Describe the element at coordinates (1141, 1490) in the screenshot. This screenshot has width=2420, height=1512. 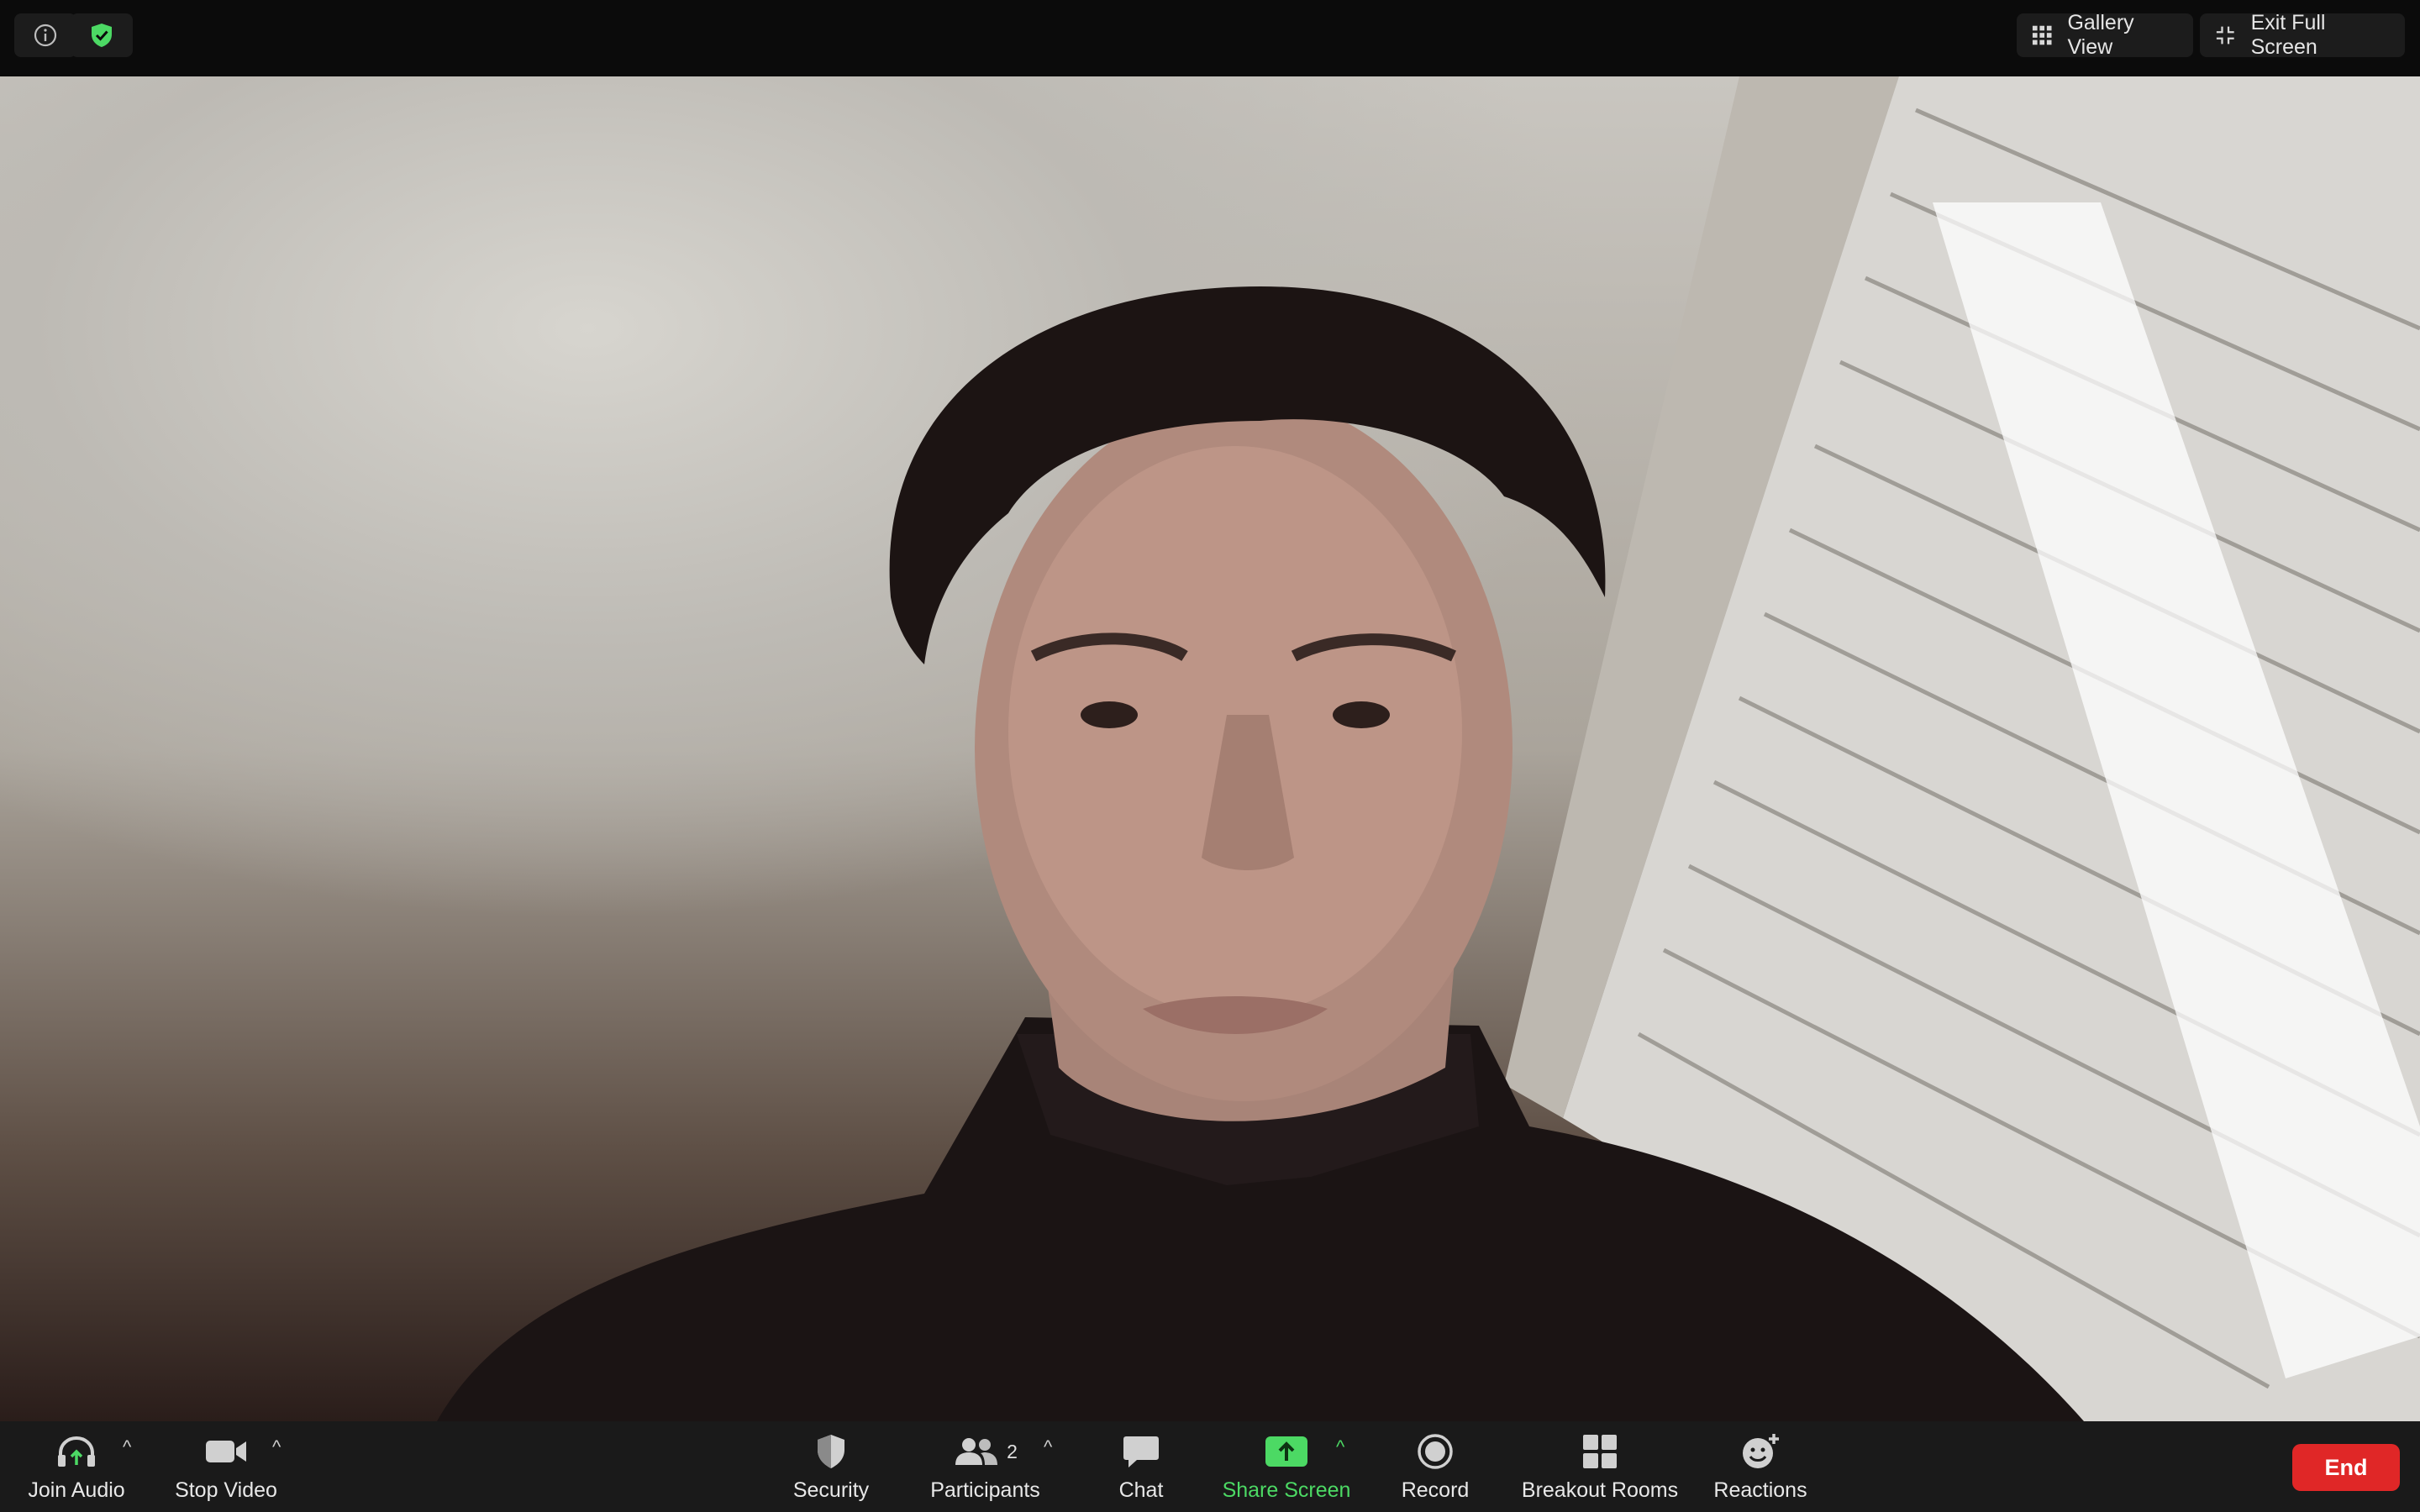
I see `chat-label: Chat` at that location.